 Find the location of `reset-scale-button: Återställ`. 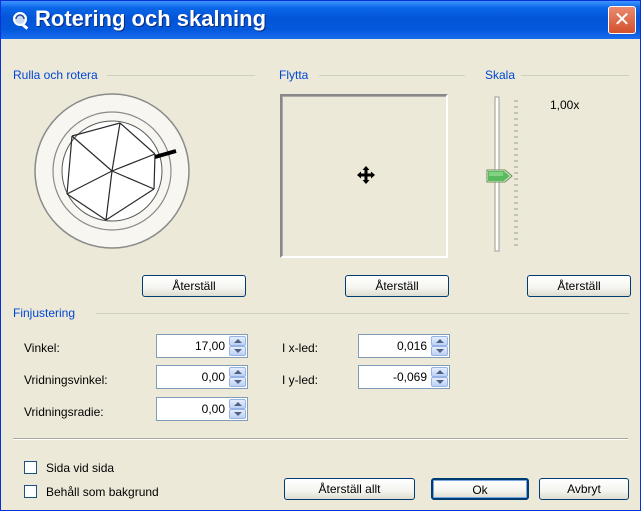

reset-scale-button: Återställ is located at coordinates (579, 286).